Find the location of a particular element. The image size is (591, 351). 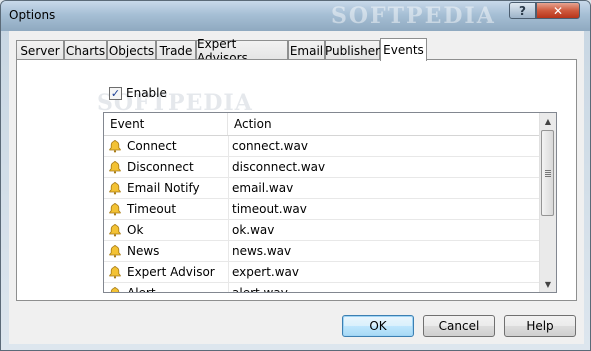

list-item: Ok ok.wav is located at coordinates (322, 230).